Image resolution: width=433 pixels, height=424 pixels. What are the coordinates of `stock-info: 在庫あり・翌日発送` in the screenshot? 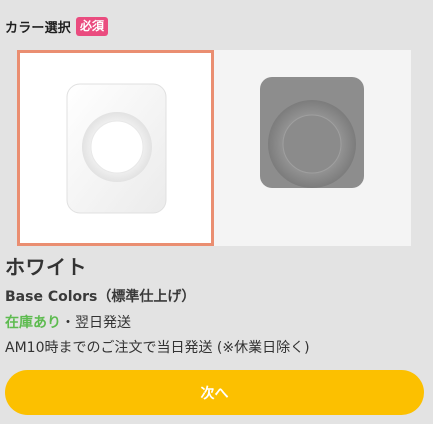 It's located at (68, 322).